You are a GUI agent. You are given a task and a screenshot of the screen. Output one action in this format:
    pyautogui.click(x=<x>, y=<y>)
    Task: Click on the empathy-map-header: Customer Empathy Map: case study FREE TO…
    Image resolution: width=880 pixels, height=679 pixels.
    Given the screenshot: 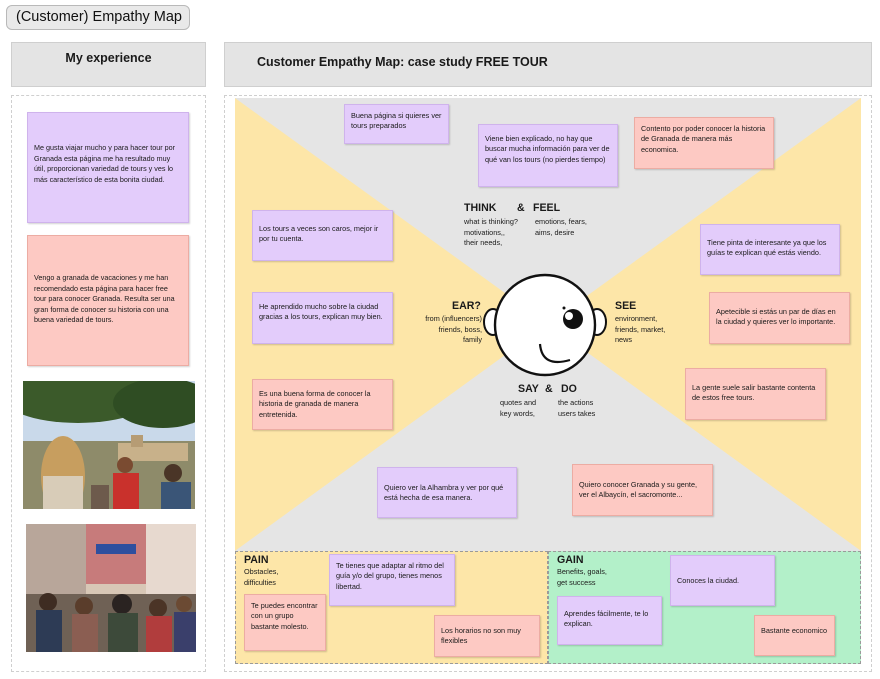 What is the action you would take?
    pyautogui.click(x=548, y=64)
    